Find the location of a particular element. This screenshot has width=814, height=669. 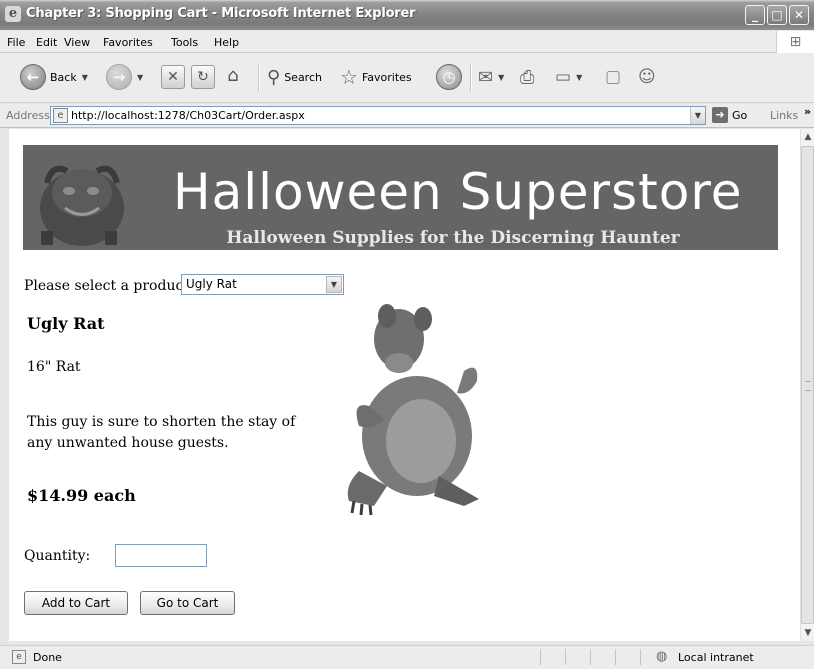

intranet-zone-icon: ◍ is located at coordinates (662, 656).